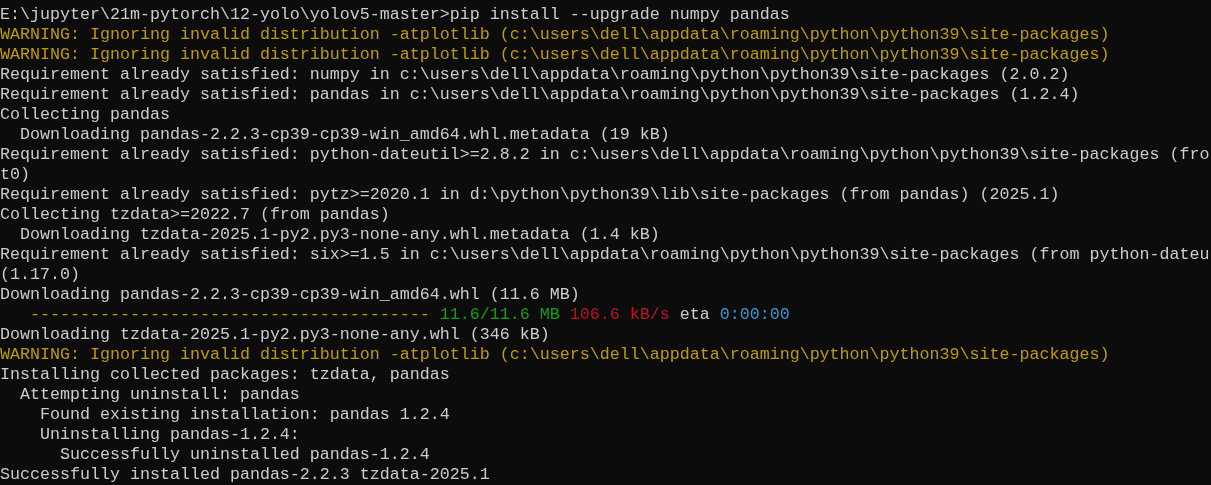 The image size is (1211, 485). What do you see at coordinates (530, 195) in the screenshot?
I see `console-text: Requirement already satisfied: pytz>=2020.1 in d:\python\python39\lib\site-packages (from pandas) (2025.1)` at bounding box center [530, 195].